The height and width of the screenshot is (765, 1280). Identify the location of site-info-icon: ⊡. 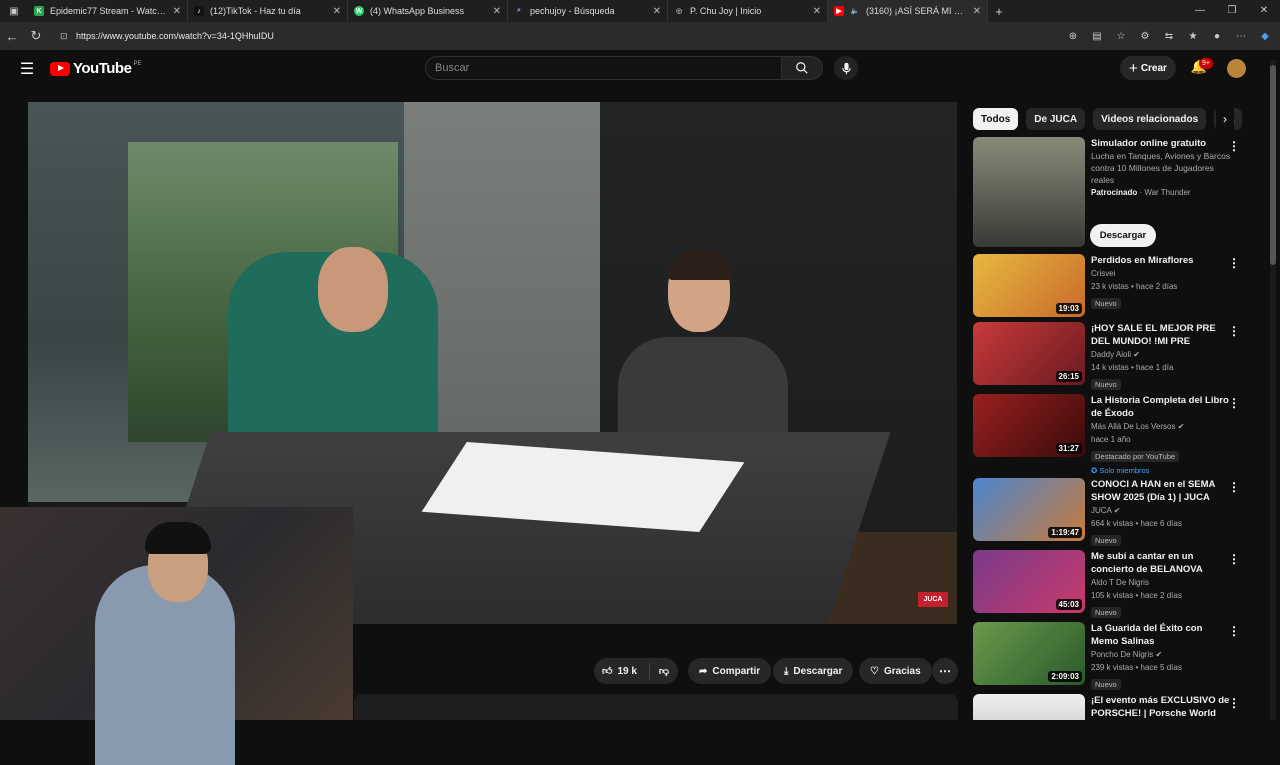
(65, 36).